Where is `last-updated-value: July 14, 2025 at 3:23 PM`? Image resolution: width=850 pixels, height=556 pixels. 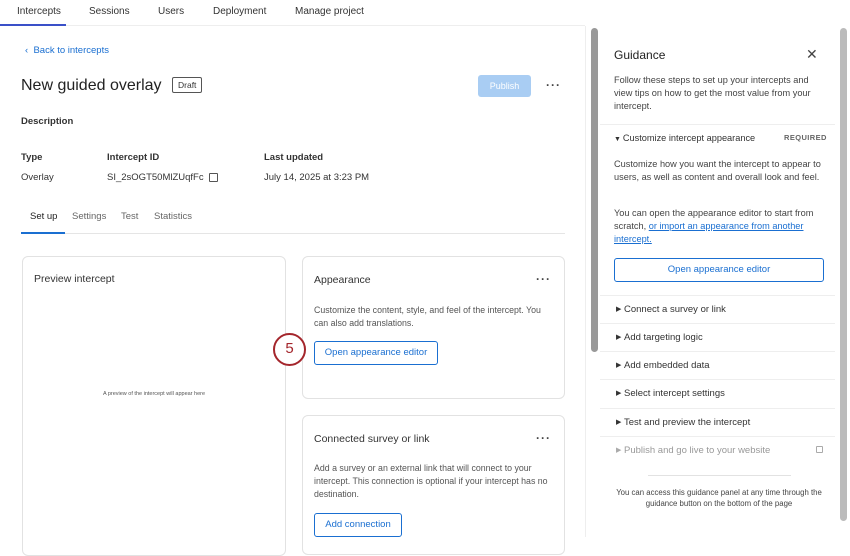
last-updated-value: July 14, 2025 at 3:23 PM is located at coordinates (317, 177).